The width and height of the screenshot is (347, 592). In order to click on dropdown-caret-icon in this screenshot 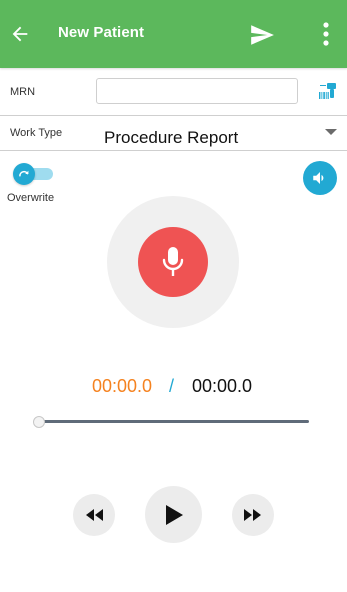, I will do `click(331, 132)`.